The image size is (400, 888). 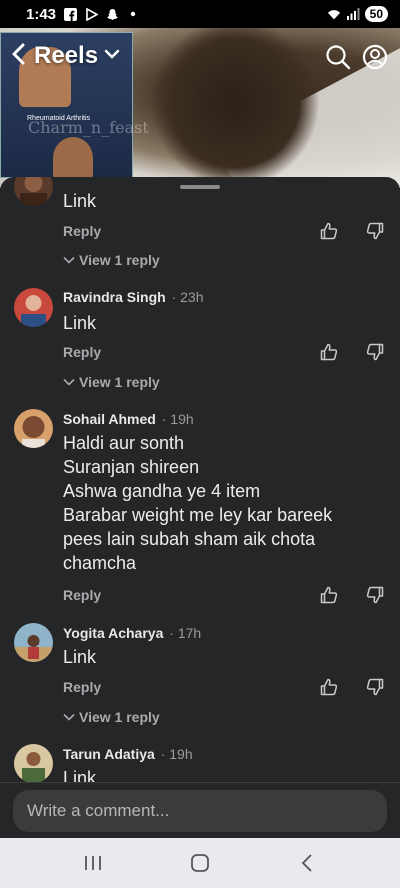 What do you see at coordinates (109, 754) in the screenshot?
I see `commenter-name: Tarun Adatiya` at bounding box center [109, 754].